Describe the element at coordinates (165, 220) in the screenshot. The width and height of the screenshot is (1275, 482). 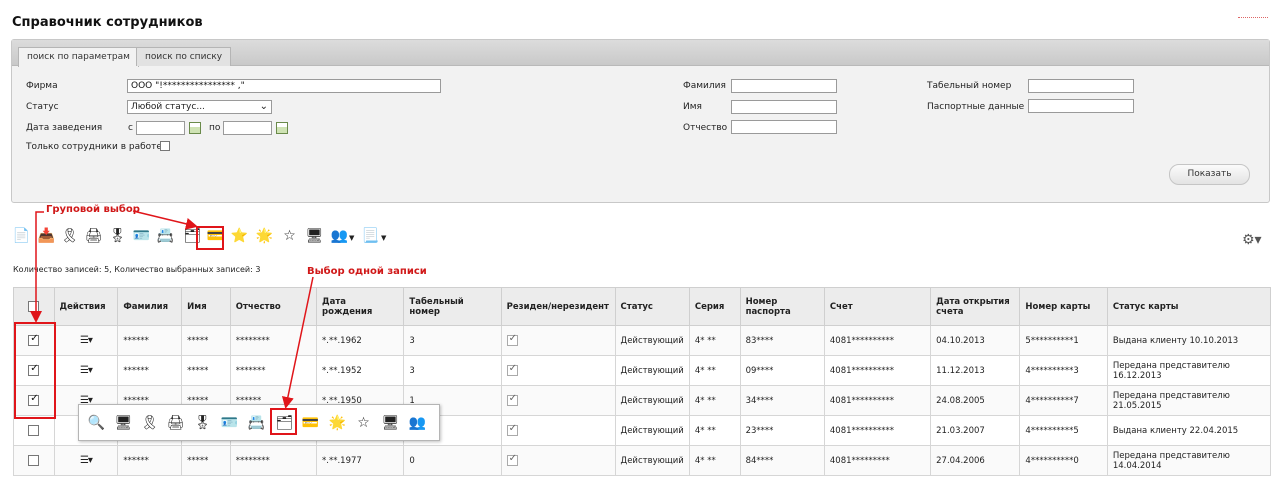
I see `arrow-to-group-button` at that location.